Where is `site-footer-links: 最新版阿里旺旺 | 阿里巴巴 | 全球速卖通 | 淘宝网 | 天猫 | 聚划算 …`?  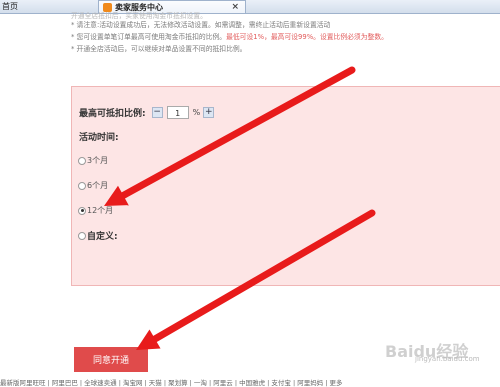
site-footer-links: 最新版阿里旺旺 | 阿里巴巴 | 全球速卖通 | 淘宝网 | 天猫 | 聚划算 … is located at coordinates (171, 383).